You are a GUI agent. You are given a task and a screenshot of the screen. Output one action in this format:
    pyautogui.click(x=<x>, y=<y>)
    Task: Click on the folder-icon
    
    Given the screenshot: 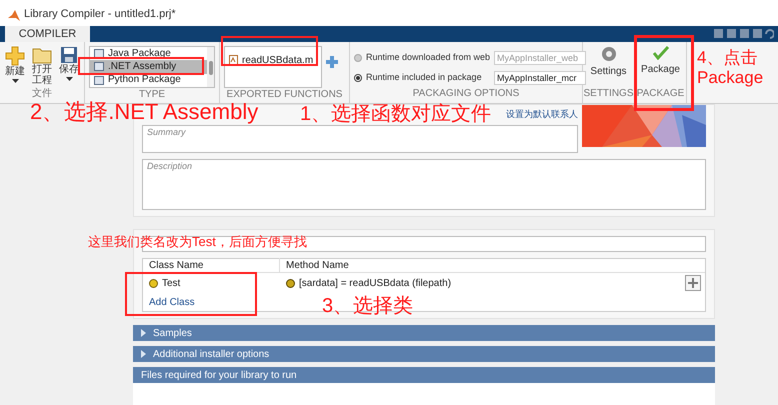 What is the action you would take?
    pyautogui.click(x=42, y=55)
    